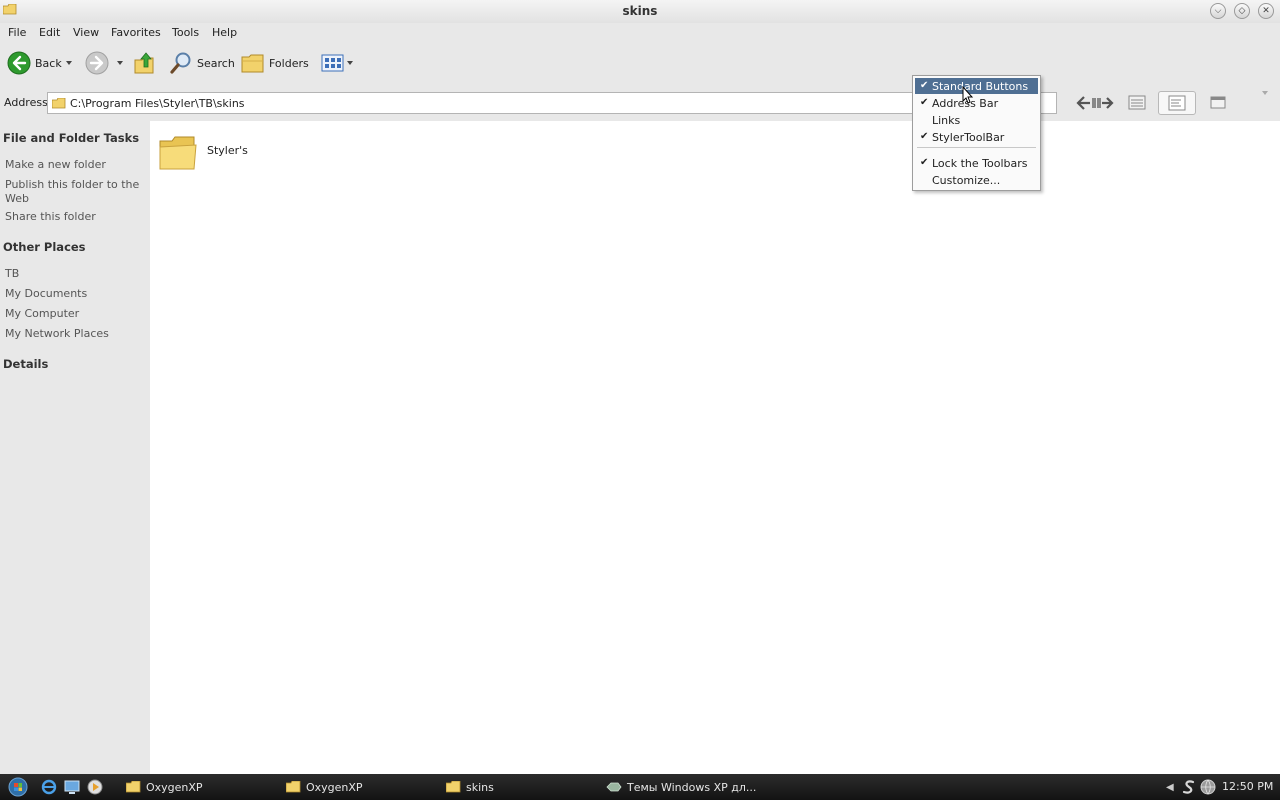 The height and width of the screenshot is (800, 1280). I want to click on menu-item-lock-toolbars: ✔ Lock the Toolbars, so click(976, 163).